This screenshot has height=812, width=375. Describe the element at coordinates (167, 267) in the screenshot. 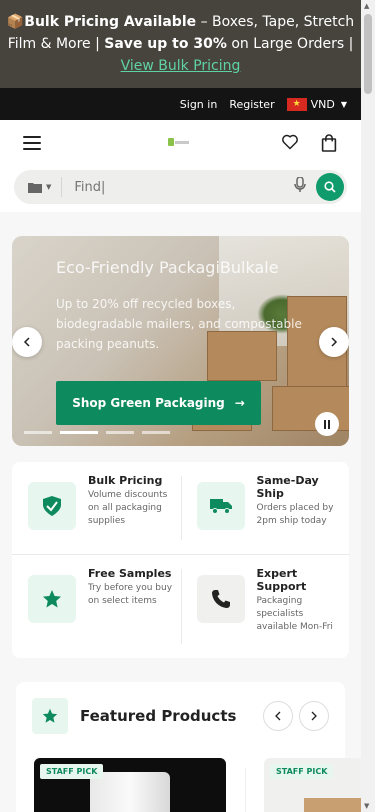

I see `hero-title: Eco-Friendly PackagiBulkale` at that location.